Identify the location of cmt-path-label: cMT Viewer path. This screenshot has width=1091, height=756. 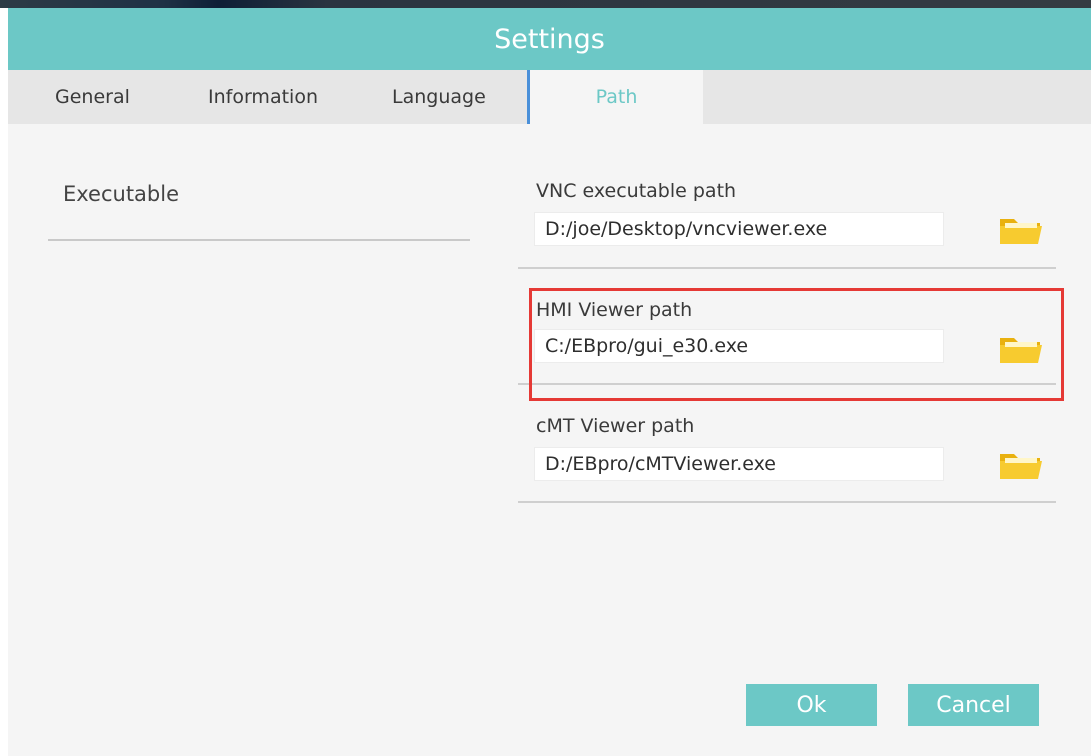
(615, 426).